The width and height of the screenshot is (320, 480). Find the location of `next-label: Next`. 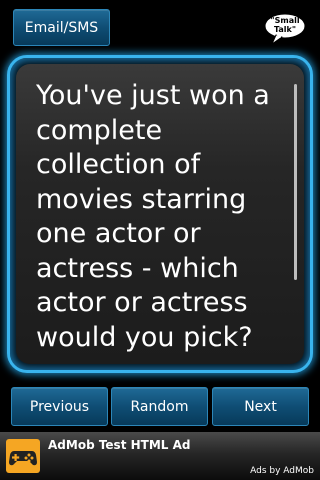

next-label: Next is located at coordinates (260, 406).